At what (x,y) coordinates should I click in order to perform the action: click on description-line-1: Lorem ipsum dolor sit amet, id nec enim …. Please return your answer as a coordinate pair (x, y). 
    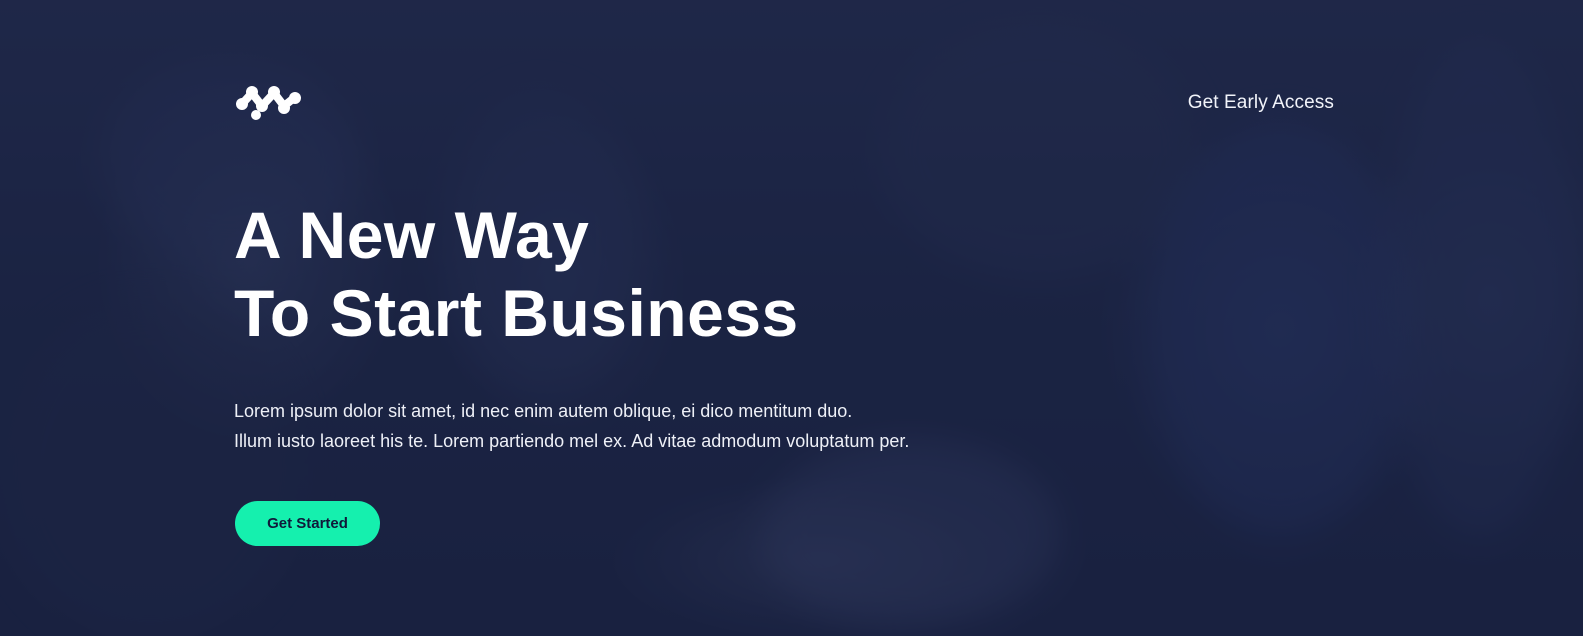
    Looking at the image, I should click on (543, 411).